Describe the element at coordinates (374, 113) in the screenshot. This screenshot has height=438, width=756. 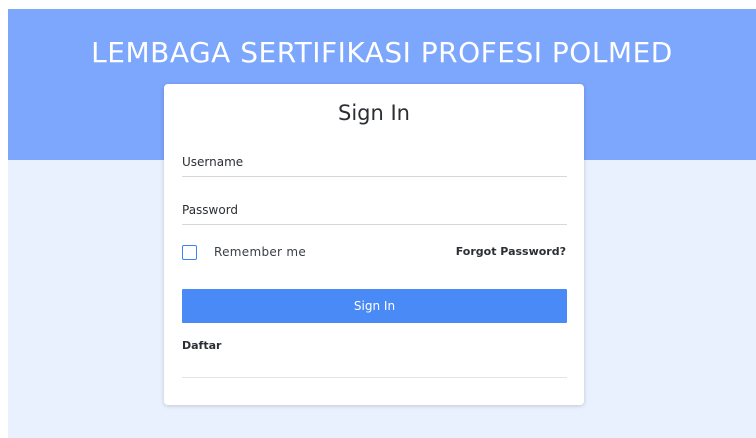
I see `login-title: Sign In` at that location.